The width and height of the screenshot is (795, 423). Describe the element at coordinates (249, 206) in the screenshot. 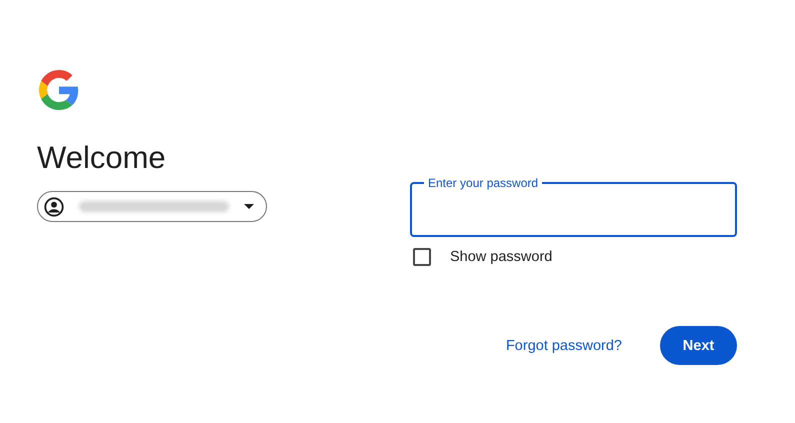

I see `caret-icon` at that location.